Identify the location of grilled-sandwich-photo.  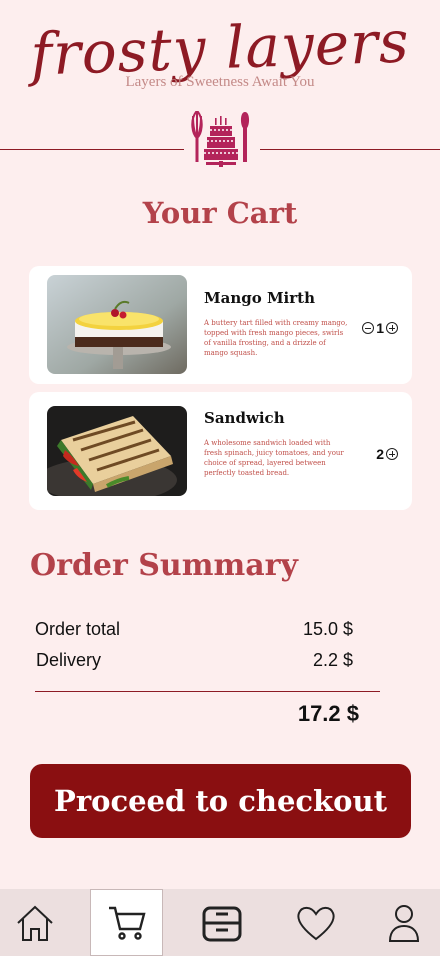
(117, 451).